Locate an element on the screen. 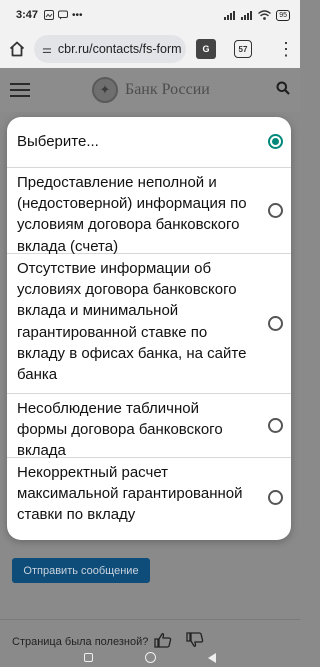  gallery-icon is located at coordinates (49, 15).